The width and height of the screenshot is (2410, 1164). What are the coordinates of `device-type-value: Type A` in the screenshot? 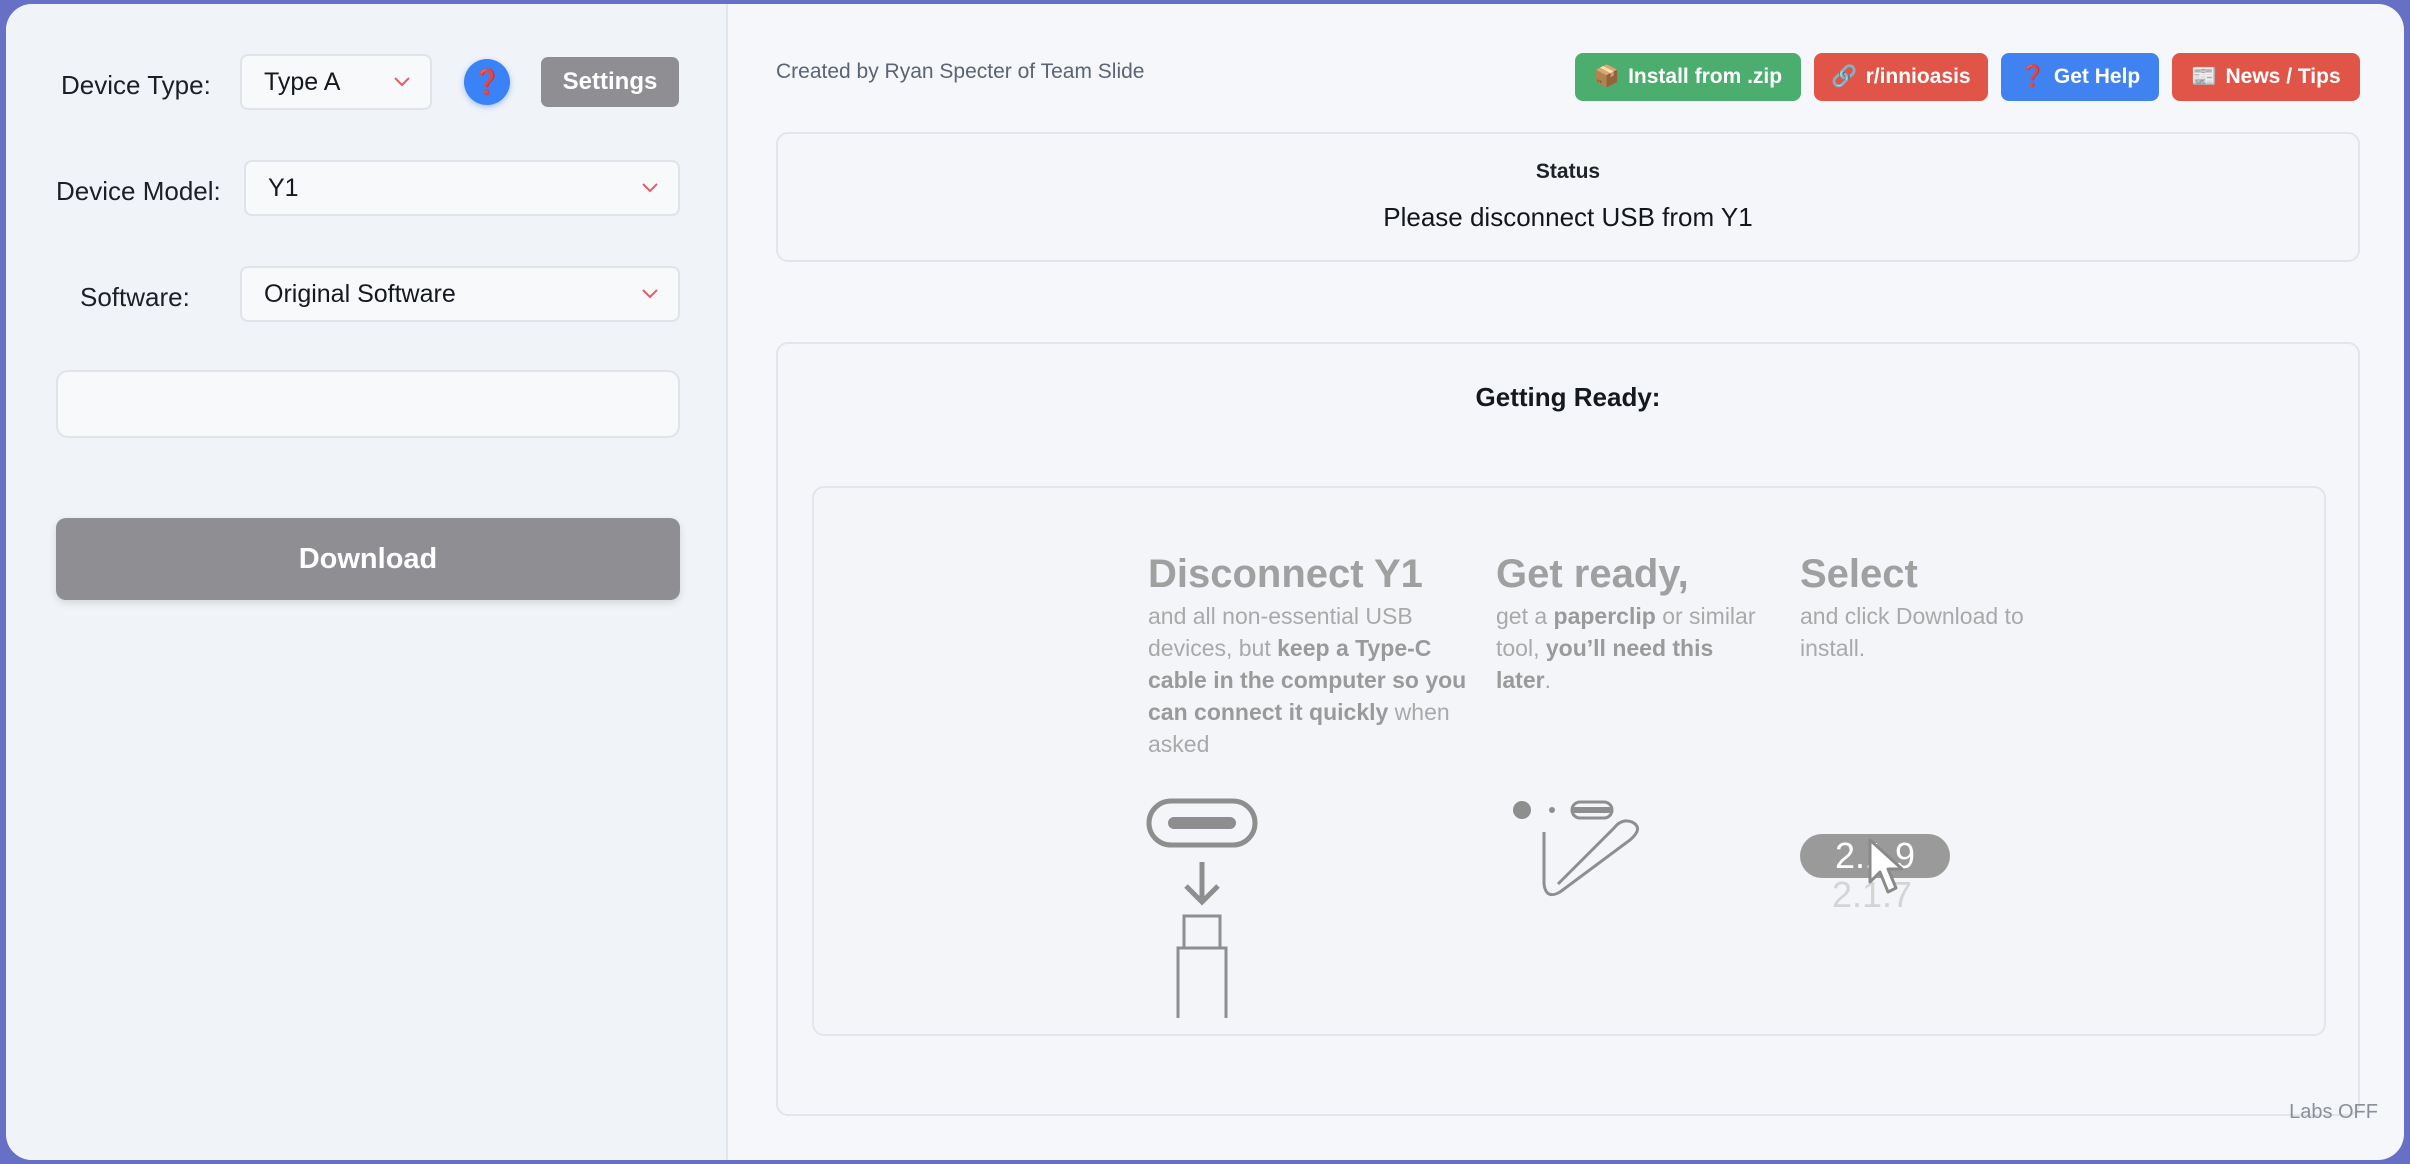 It's located at (302, 81).